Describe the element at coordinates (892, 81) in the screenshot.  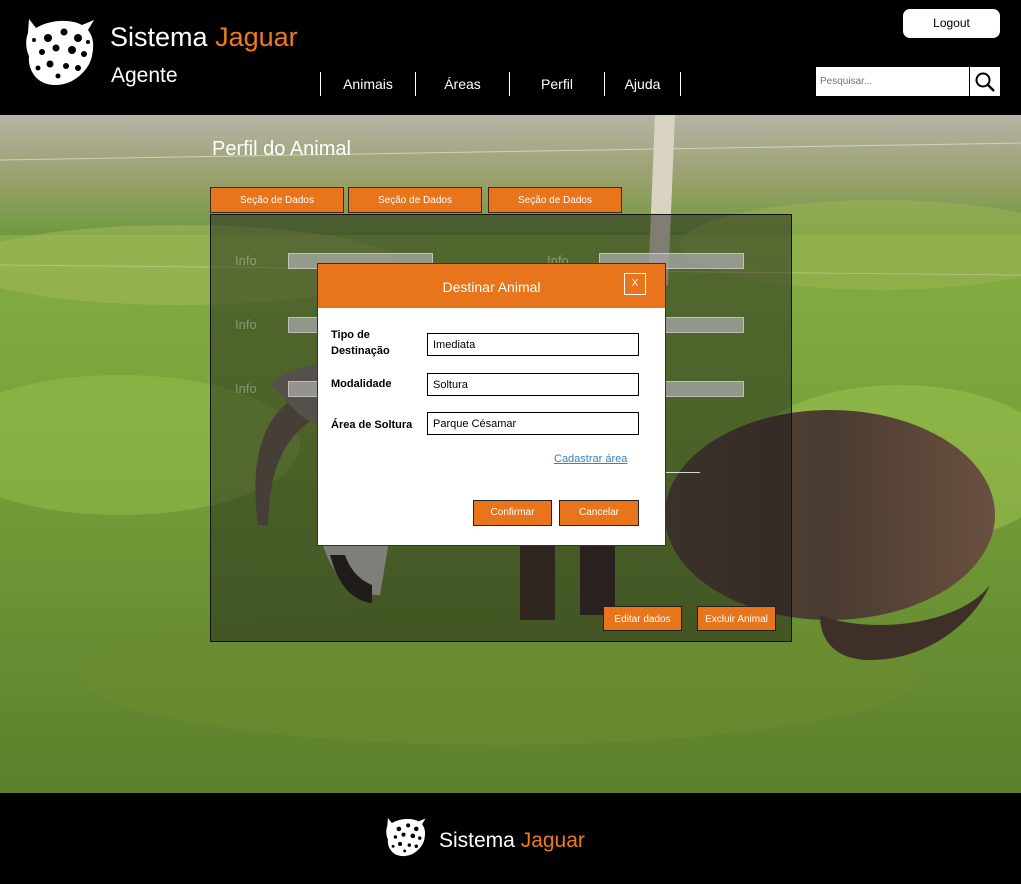
I see `search-input` at that location.